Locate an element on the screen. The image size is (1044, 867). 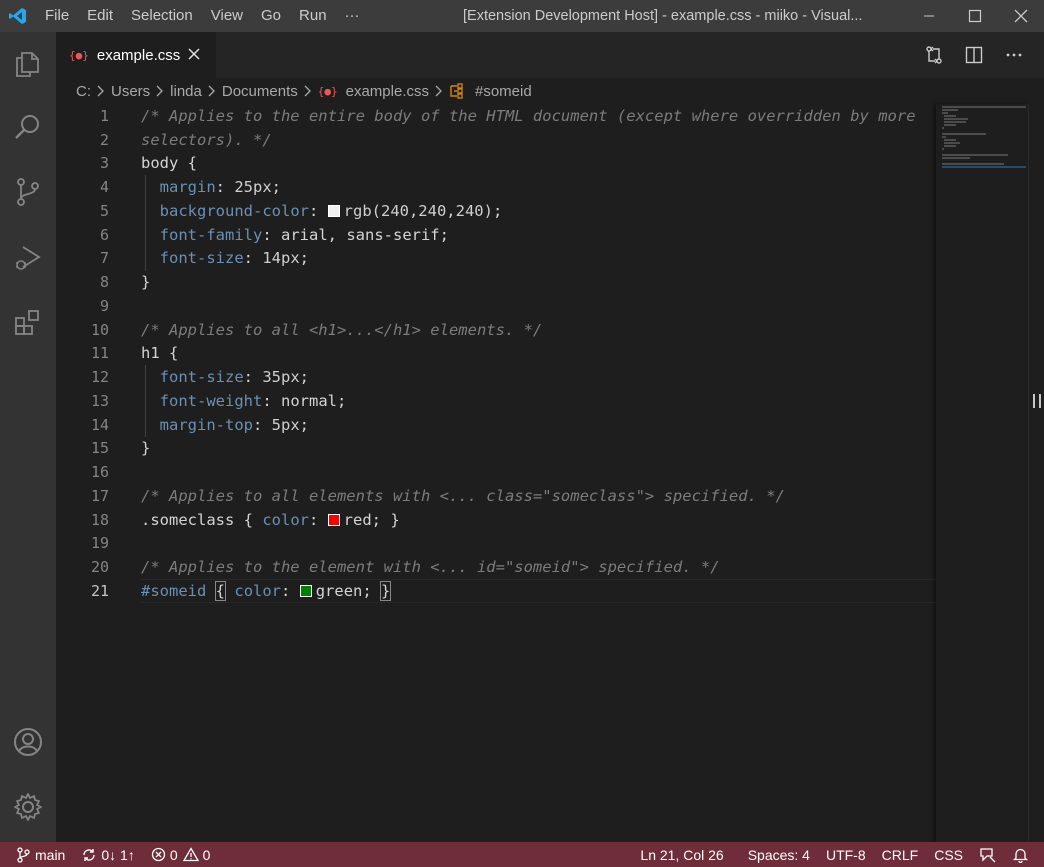
tab-example-css: {●} example.css is located at coordinates (136, 55).